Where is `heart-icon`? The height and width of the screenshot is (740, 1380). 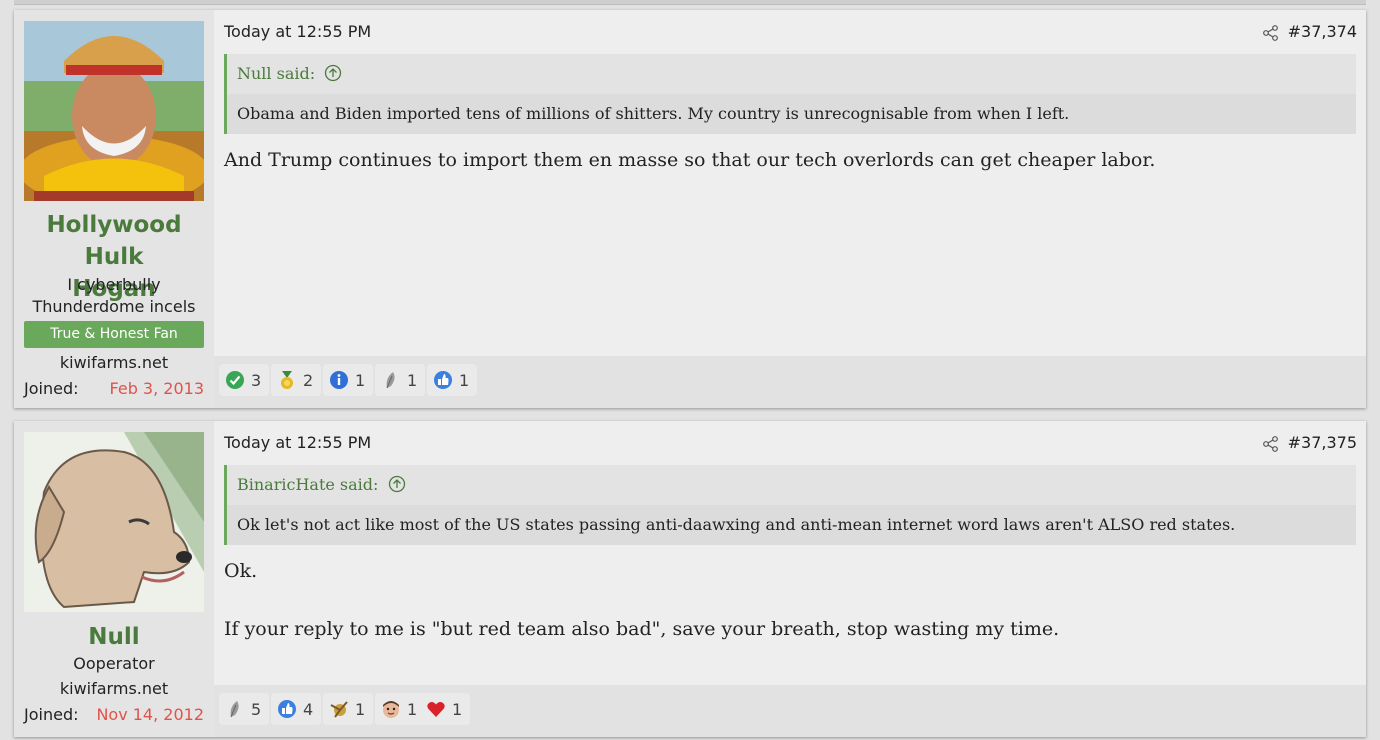 heart-icon is located at coordinates (436, 709).